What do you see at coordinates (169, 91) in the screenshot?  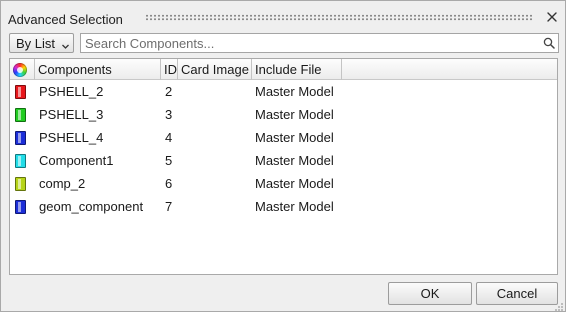 I see `component-id: 2` at bounding box center [169, 91].